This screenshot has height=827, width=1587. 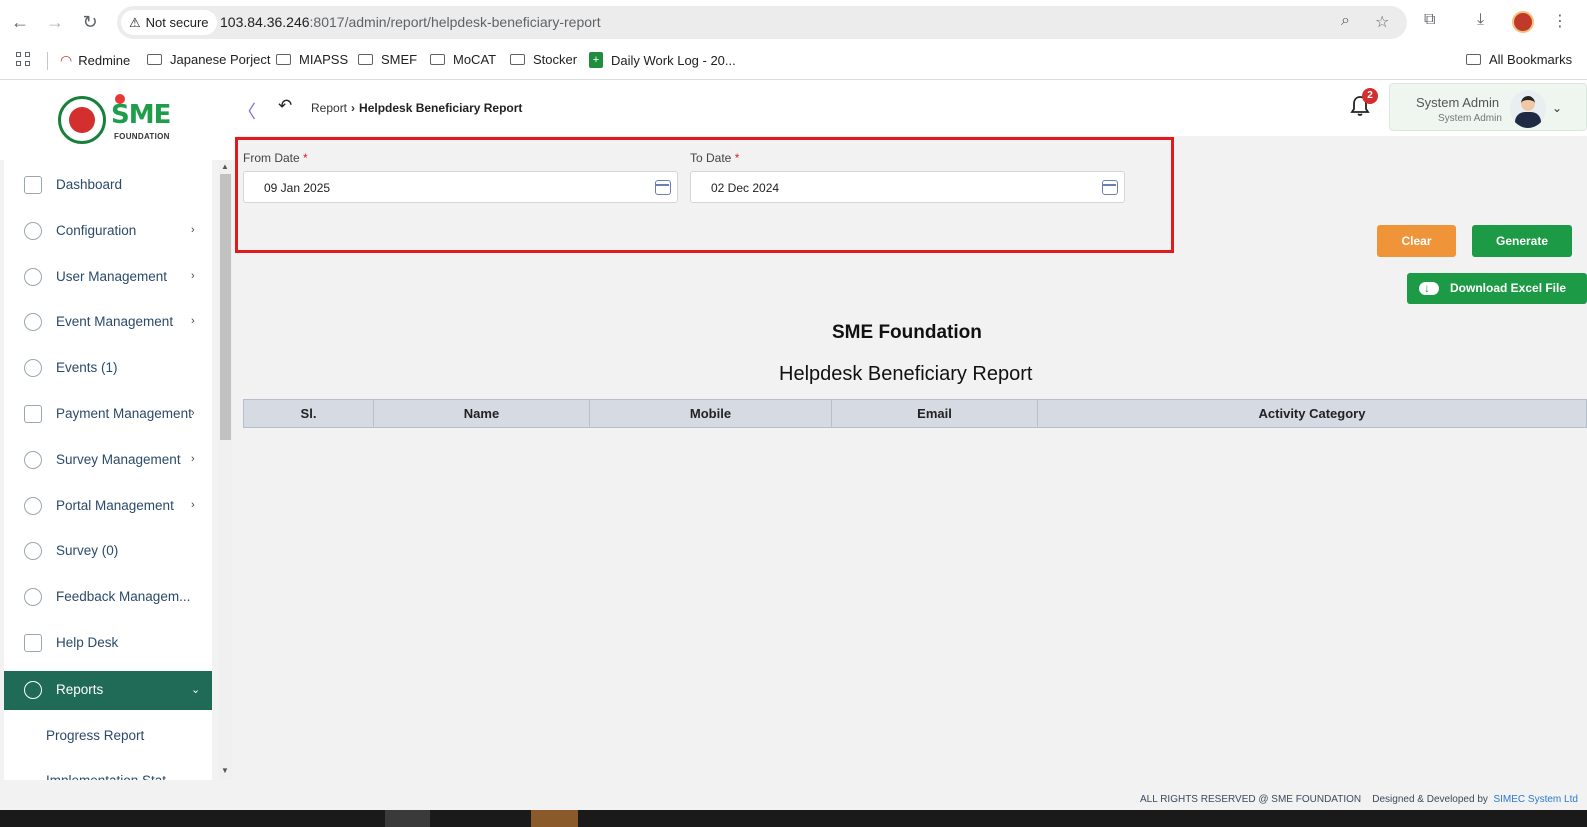 What do you see at coordinates (169, 22) in the screenshot?
I see `security-chip: ⚠ Not secure` at bounding box center [169, 22].